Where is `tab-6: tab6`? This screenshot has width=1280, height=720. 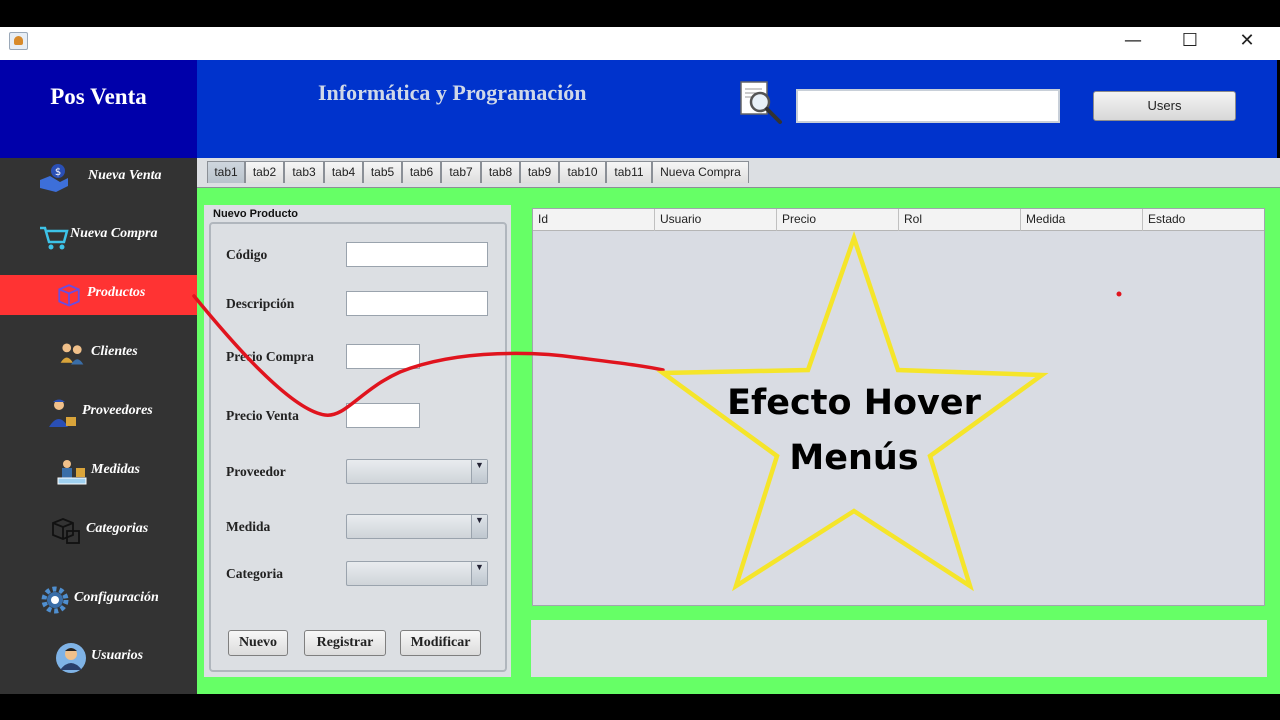
tab-6: tab6 is located at coordinates (421, 172).